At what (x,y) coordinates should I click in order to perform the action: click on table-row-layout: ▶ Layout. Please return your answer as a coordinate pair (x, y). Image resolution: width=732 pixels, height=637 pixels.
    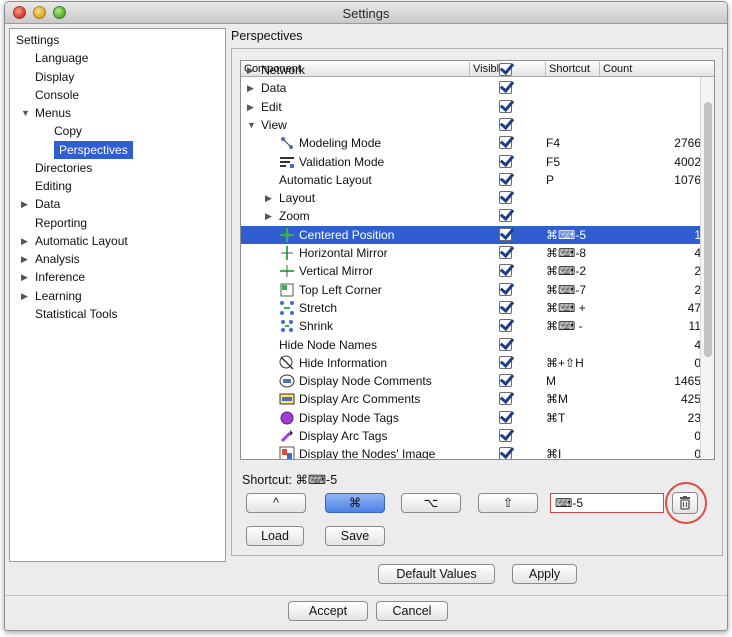
    Looking at the image, I should click on (471, 198).